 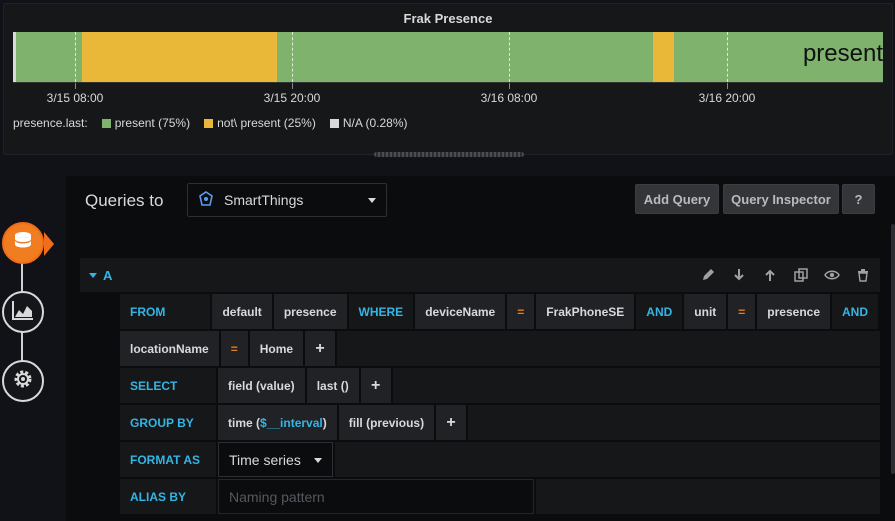 What do you see at coordinates (708, 275) in the screenshot?
I see `edit-icon` at bounding box center [708, 275].